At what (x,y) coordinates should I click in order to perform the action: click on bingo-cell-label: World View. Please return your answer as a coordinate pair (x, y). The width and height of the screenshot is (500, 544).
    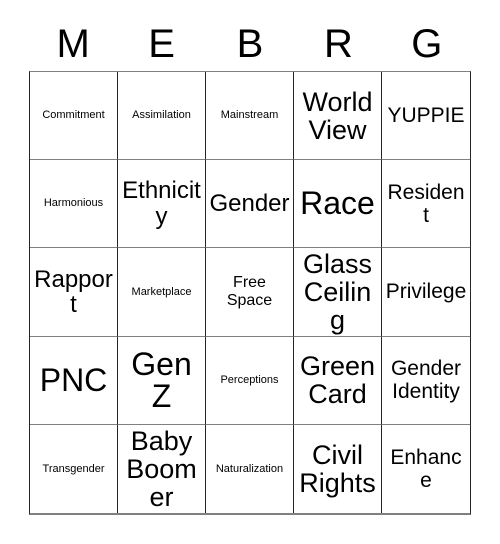
    Looking at the image, I should click on (337, 115).